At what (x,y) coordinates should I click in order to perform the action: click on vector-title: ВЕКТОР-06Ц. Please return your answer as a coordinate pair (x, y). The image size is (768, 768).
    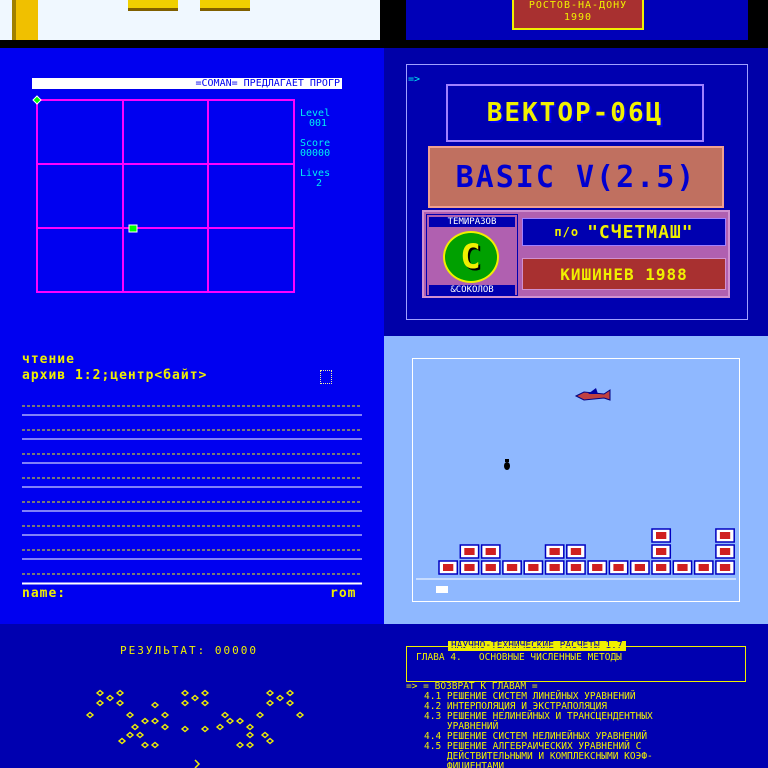
    Looking at the image, I should click on (575, 113).